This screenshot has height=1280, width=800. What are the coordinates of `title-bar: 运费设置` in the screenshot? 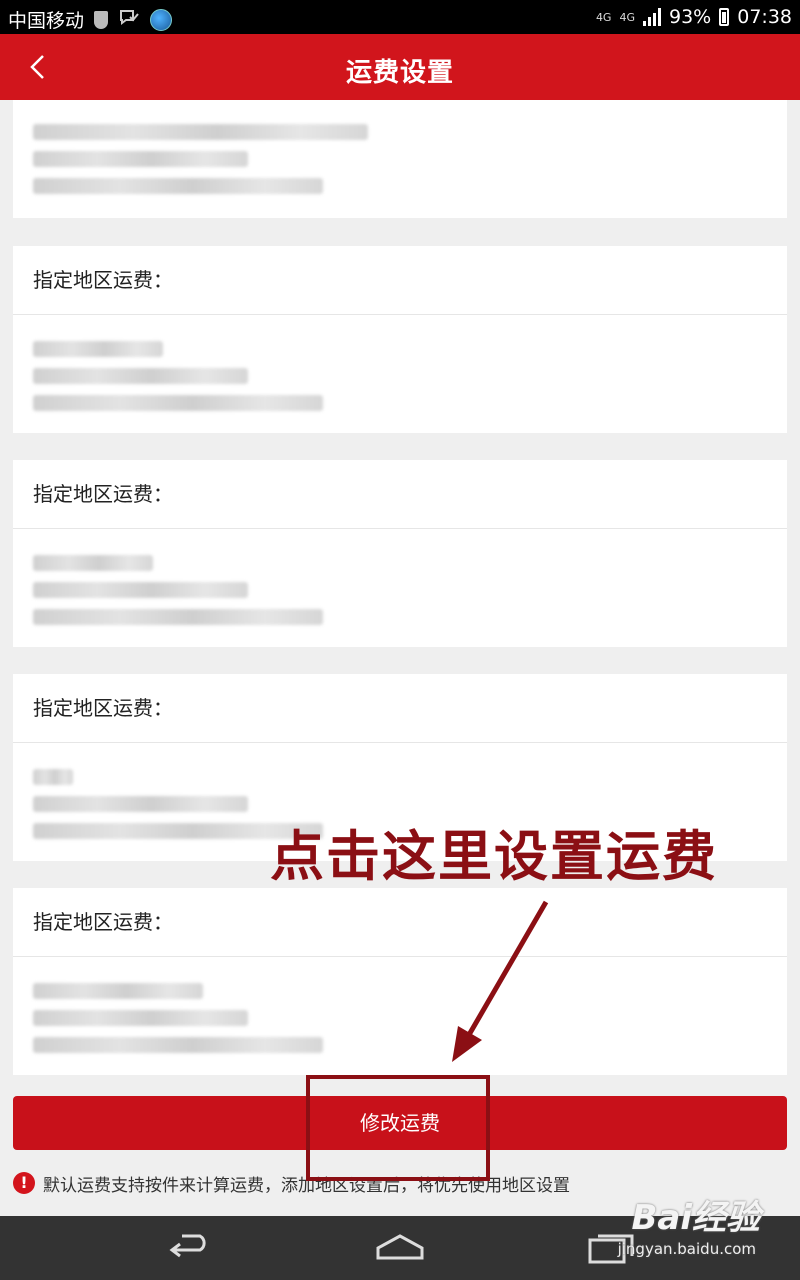 It's located at (400, 67).